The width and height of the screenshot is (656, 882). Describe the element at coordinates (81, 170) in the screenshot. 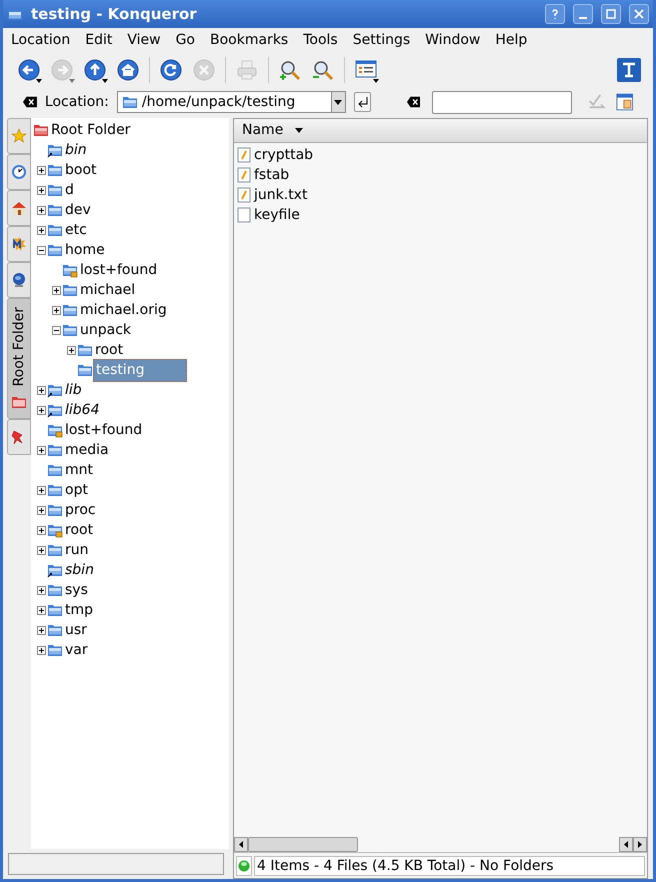

I see `tree-item: boot` at that location.